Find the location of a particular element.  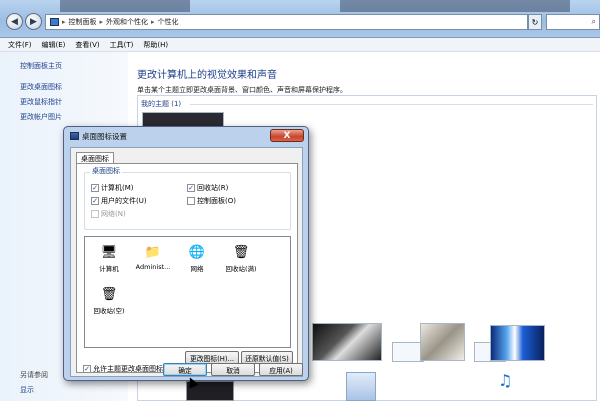

recycle-bin-empty-icon: 🗑 is located at coordinates (109, 294).